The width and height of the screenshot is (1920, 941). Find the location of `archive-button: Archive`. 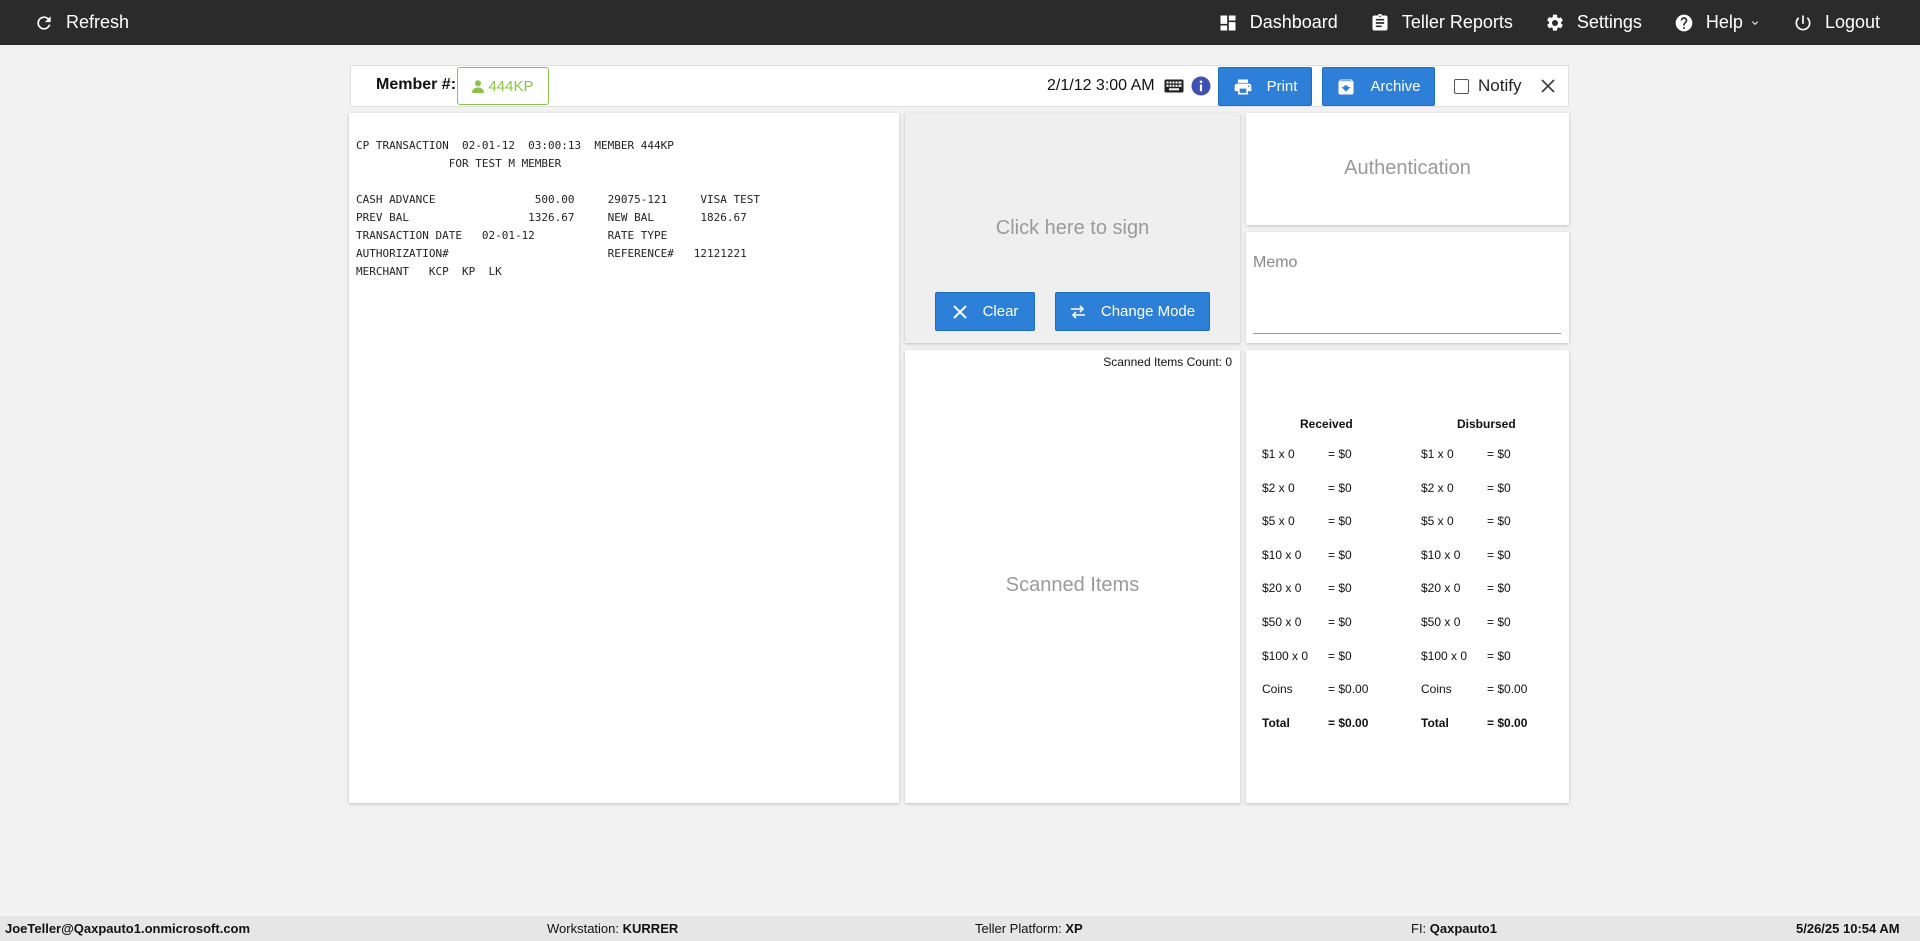

archive-button: Archive is located at coordinates (1378, 86).